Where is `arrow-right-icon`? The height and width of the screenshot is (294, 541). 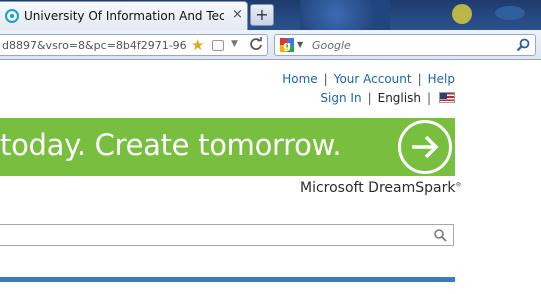 arrow-right-icon is located at coordinates (425, 147).